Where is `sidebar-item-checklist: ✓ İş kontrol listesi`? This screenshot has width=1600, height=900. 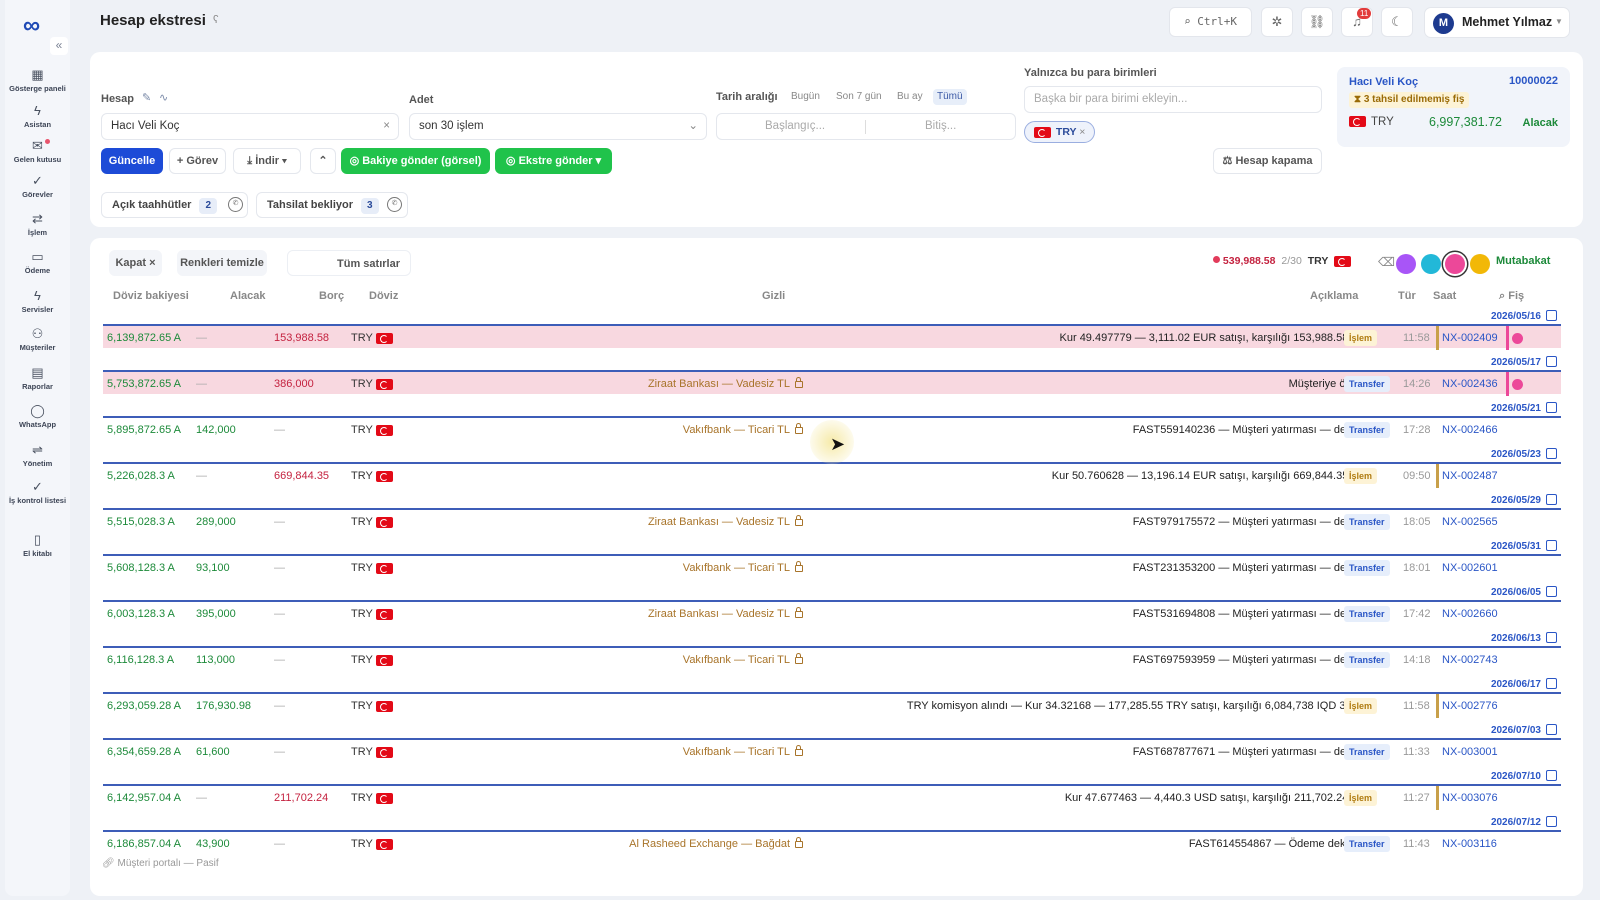 sidebar-item-checklist: ✓ İş kontrol listesi is located at coordinates (37, 493).